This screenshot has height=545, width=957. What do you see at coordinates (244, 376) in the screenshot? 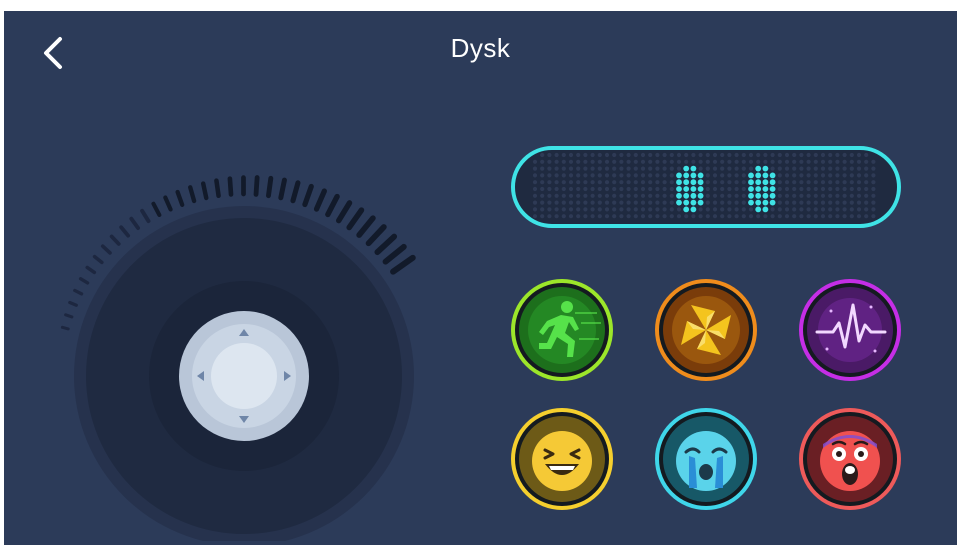
I see `joystick-knob` at bounding box center [244, 376].